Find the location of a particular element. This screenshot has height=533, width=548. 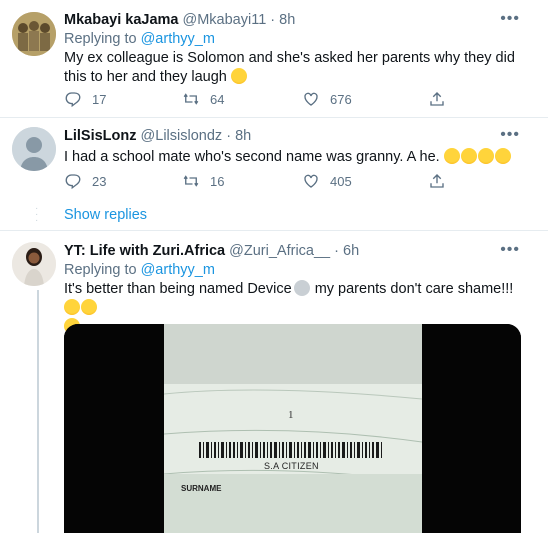

id-barcode-label: S.A CITIZEN is located at coordinates (291, 466).